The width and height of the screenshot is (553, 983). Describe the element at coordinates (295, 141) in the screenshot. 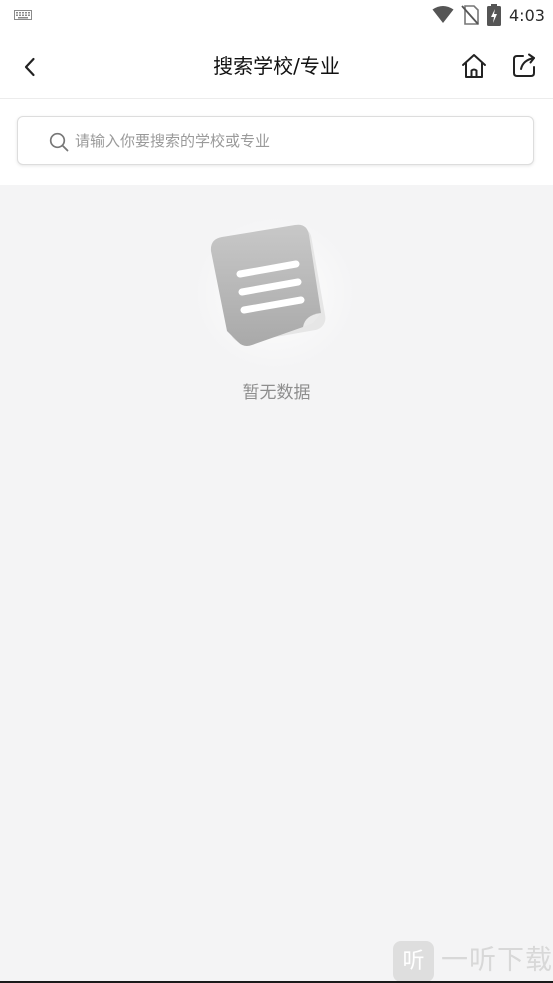

I see `search-input` at that location.